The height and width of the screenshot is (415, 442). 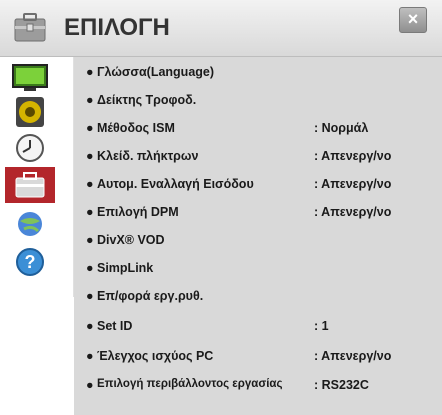 I want to click on clock-icon, so click(x=30, y=148).